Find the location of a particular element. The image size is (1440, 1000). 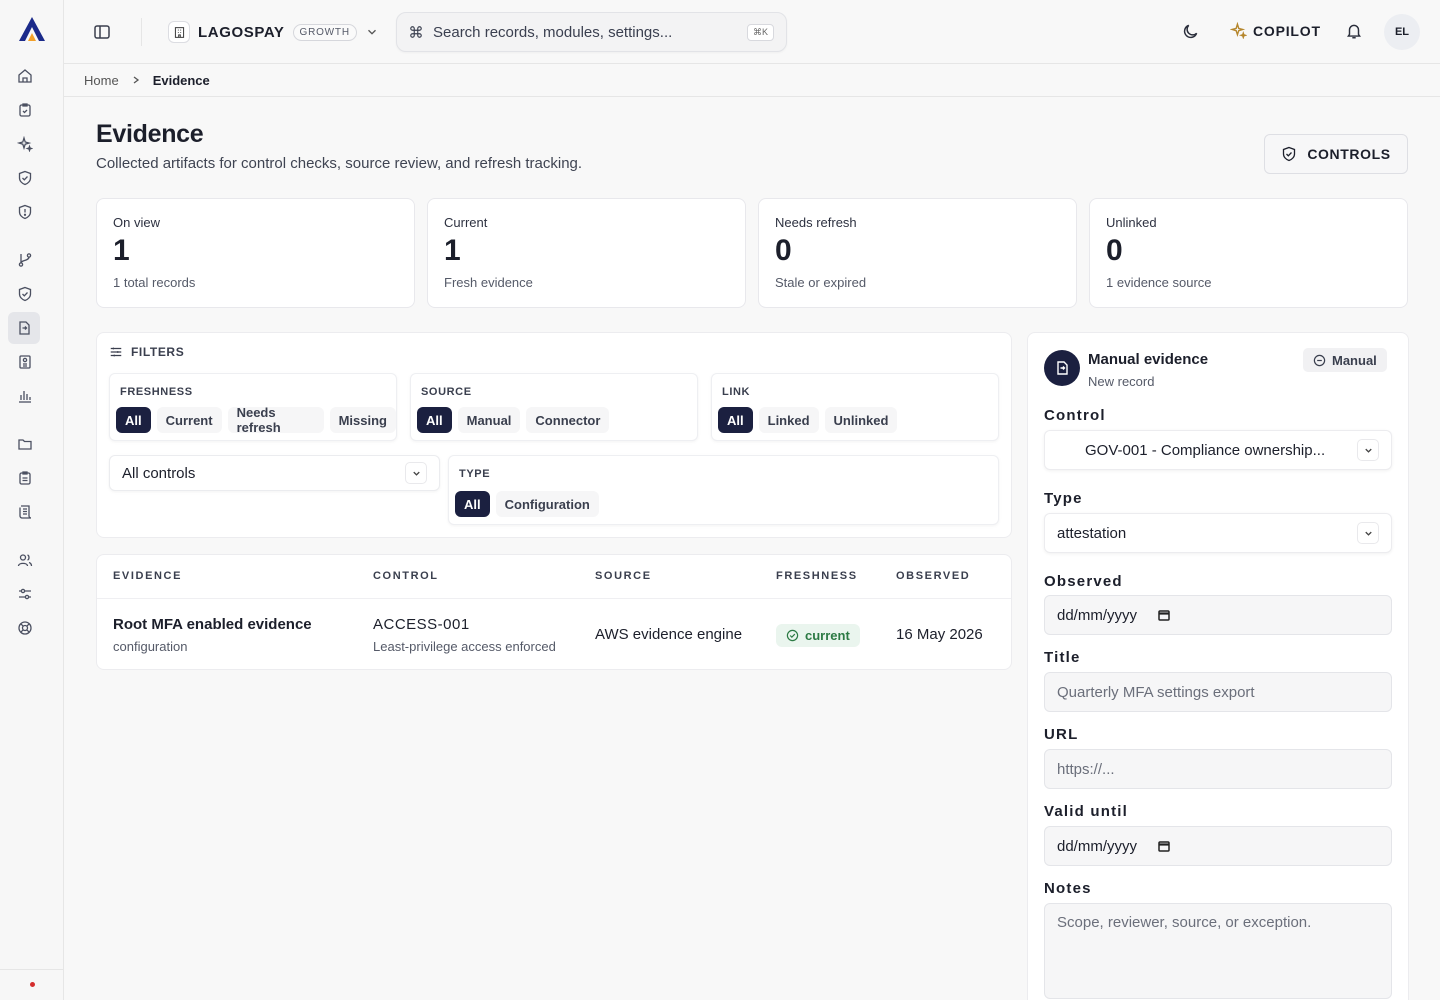

filter-sliders-icon is located at coordinates (116, 352).